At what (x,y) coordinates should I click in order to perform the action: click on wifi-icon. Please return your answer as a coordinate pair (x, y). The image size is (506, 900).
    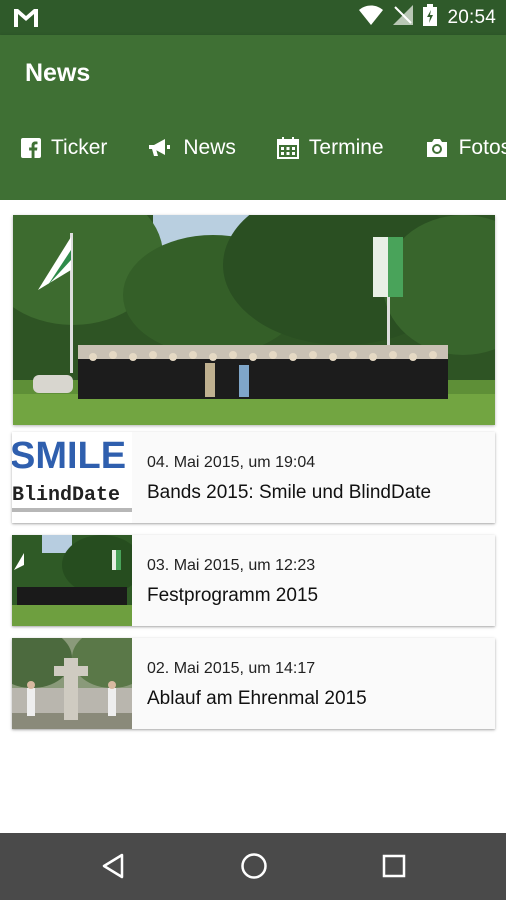
    Looking at the image, I should click on (371, 17).